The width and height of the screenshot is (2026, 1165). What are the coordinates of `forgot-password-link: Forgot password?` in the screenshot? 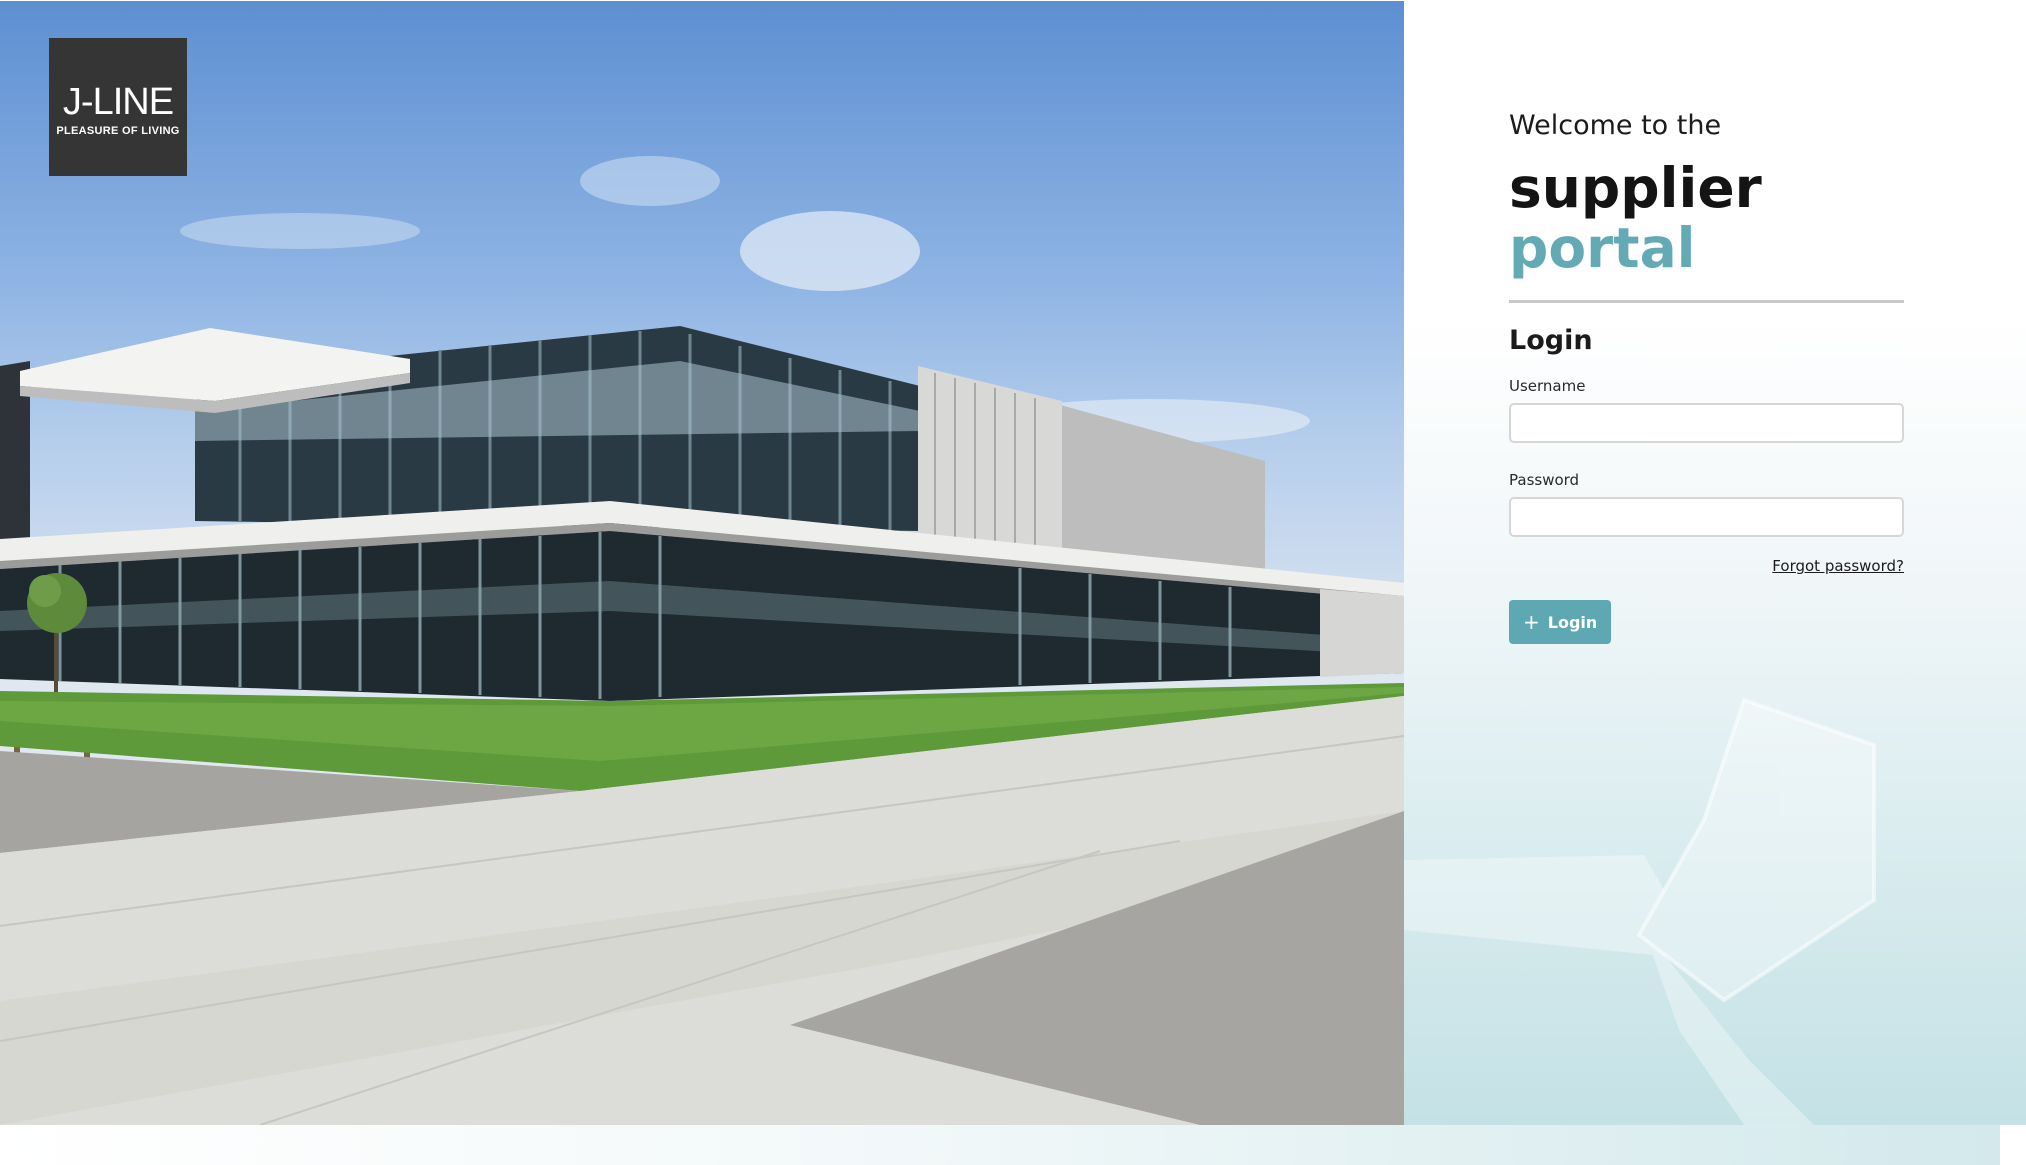 It's located at (1838, 566).